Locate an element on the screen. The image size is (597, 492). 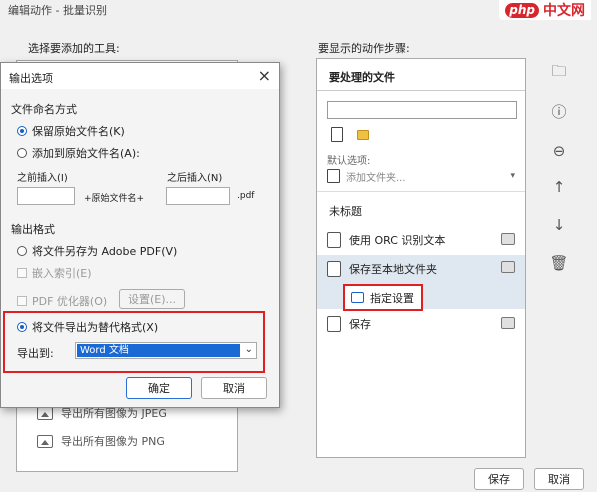
add-info-icon: ⓘ is located at coordinates (559, 111).